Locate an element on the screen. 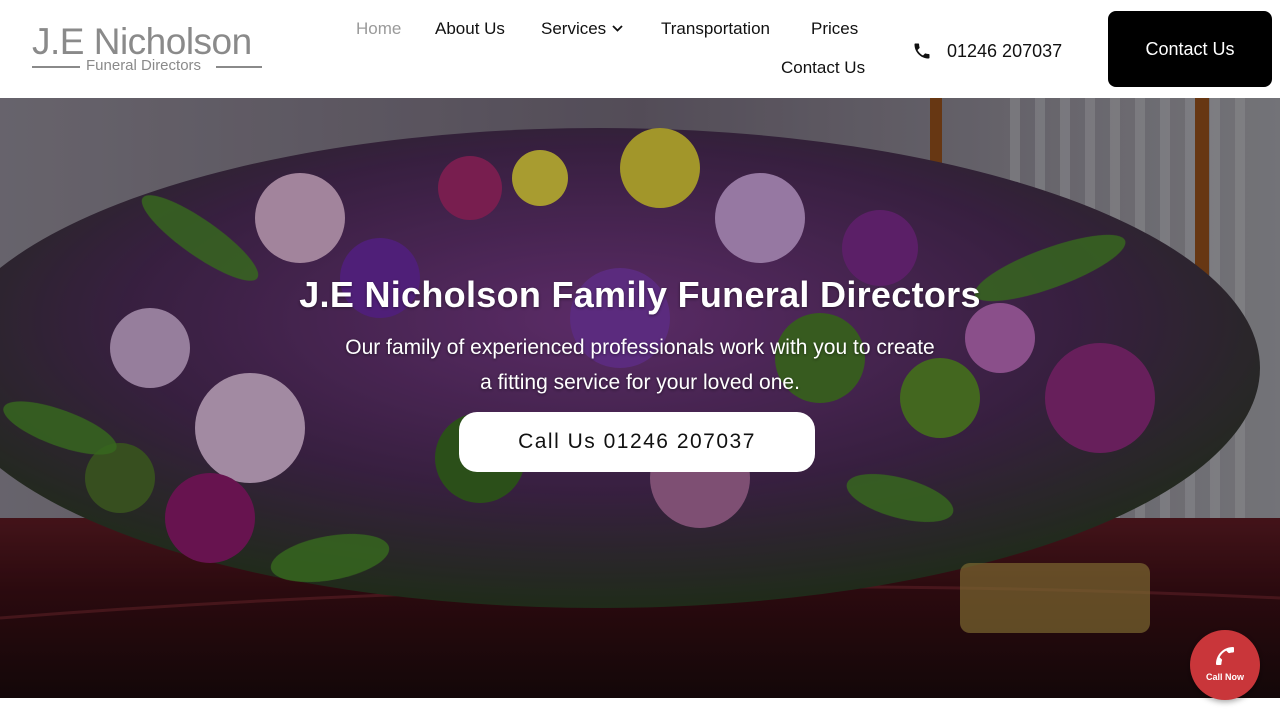  call-now-label: Call Now is located at coordinates (1224, 677).